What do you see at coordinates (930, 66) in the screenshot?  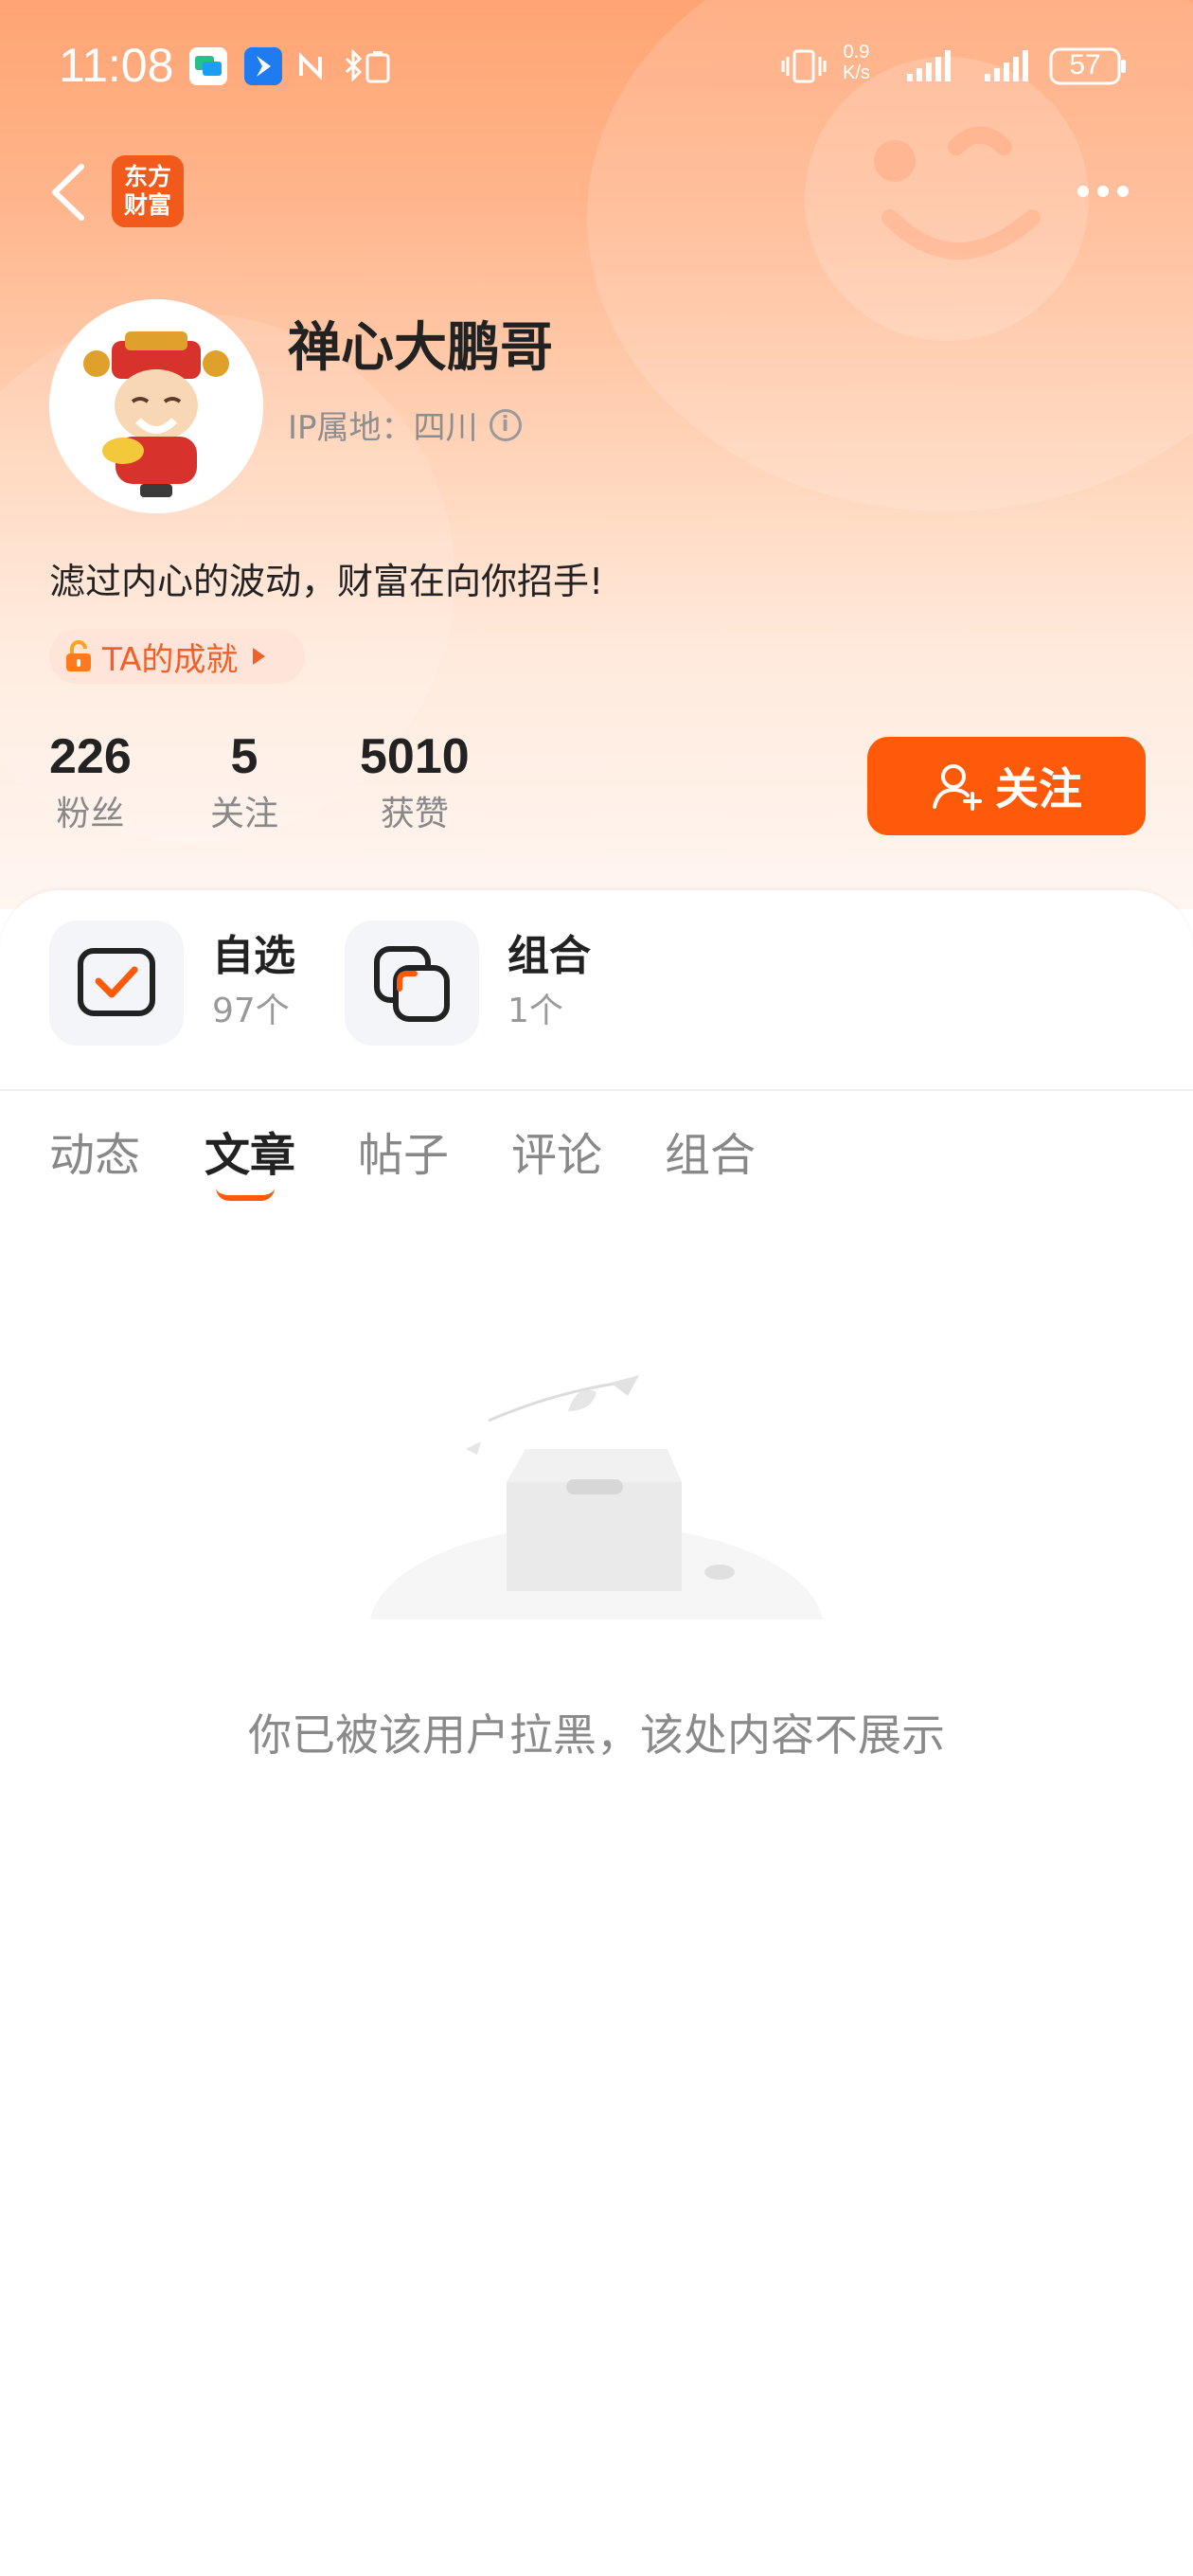 I see `signal-icon` at bounding box center [930, 66].